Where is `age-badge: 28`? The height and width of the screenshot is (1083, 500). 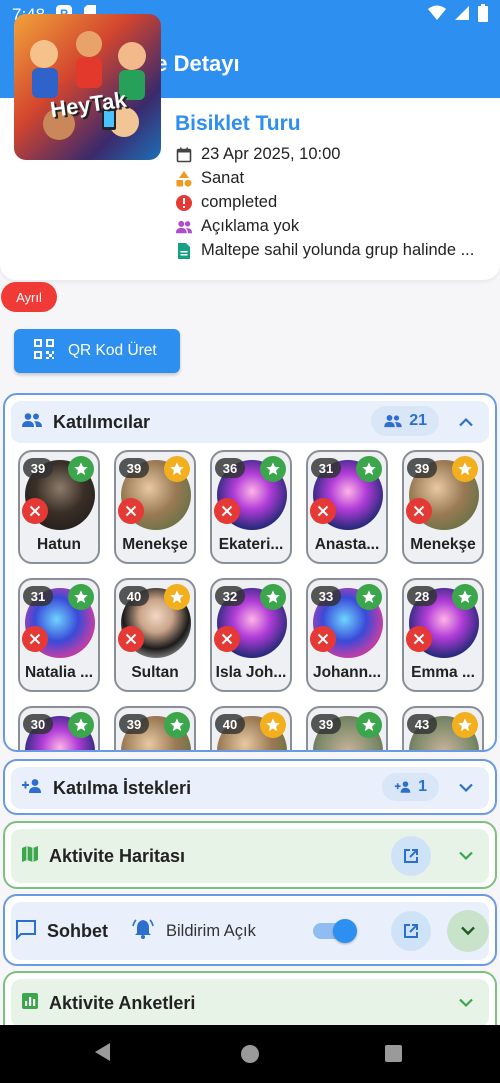 age-badge: 28 is located at coordinates (422, 596).